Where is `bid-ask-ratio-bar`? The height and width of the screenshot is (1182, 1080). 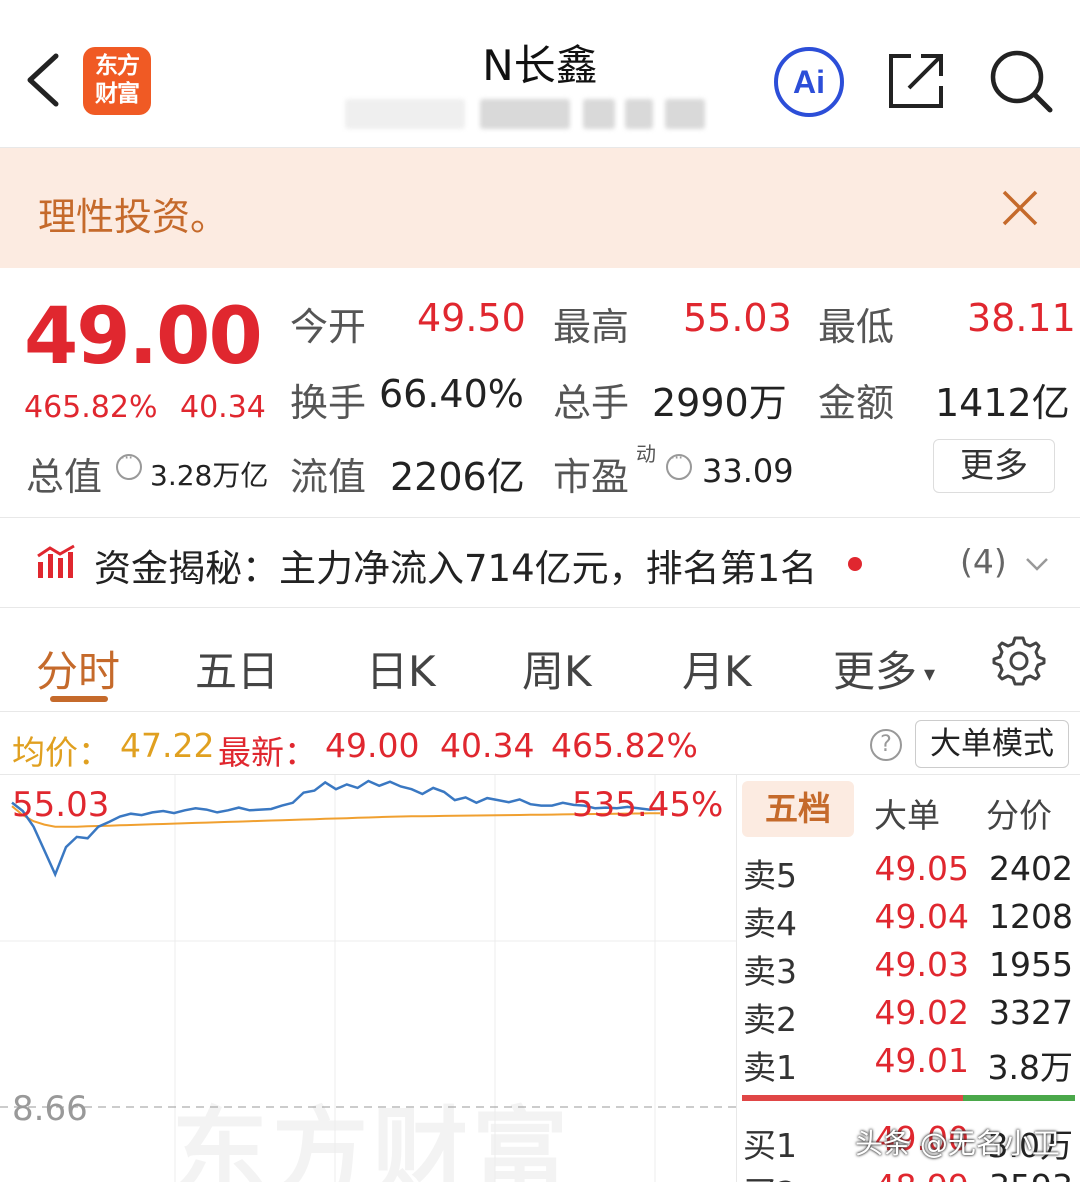
bid-ask-ratio-bar is located at coordinates (908, 1098).